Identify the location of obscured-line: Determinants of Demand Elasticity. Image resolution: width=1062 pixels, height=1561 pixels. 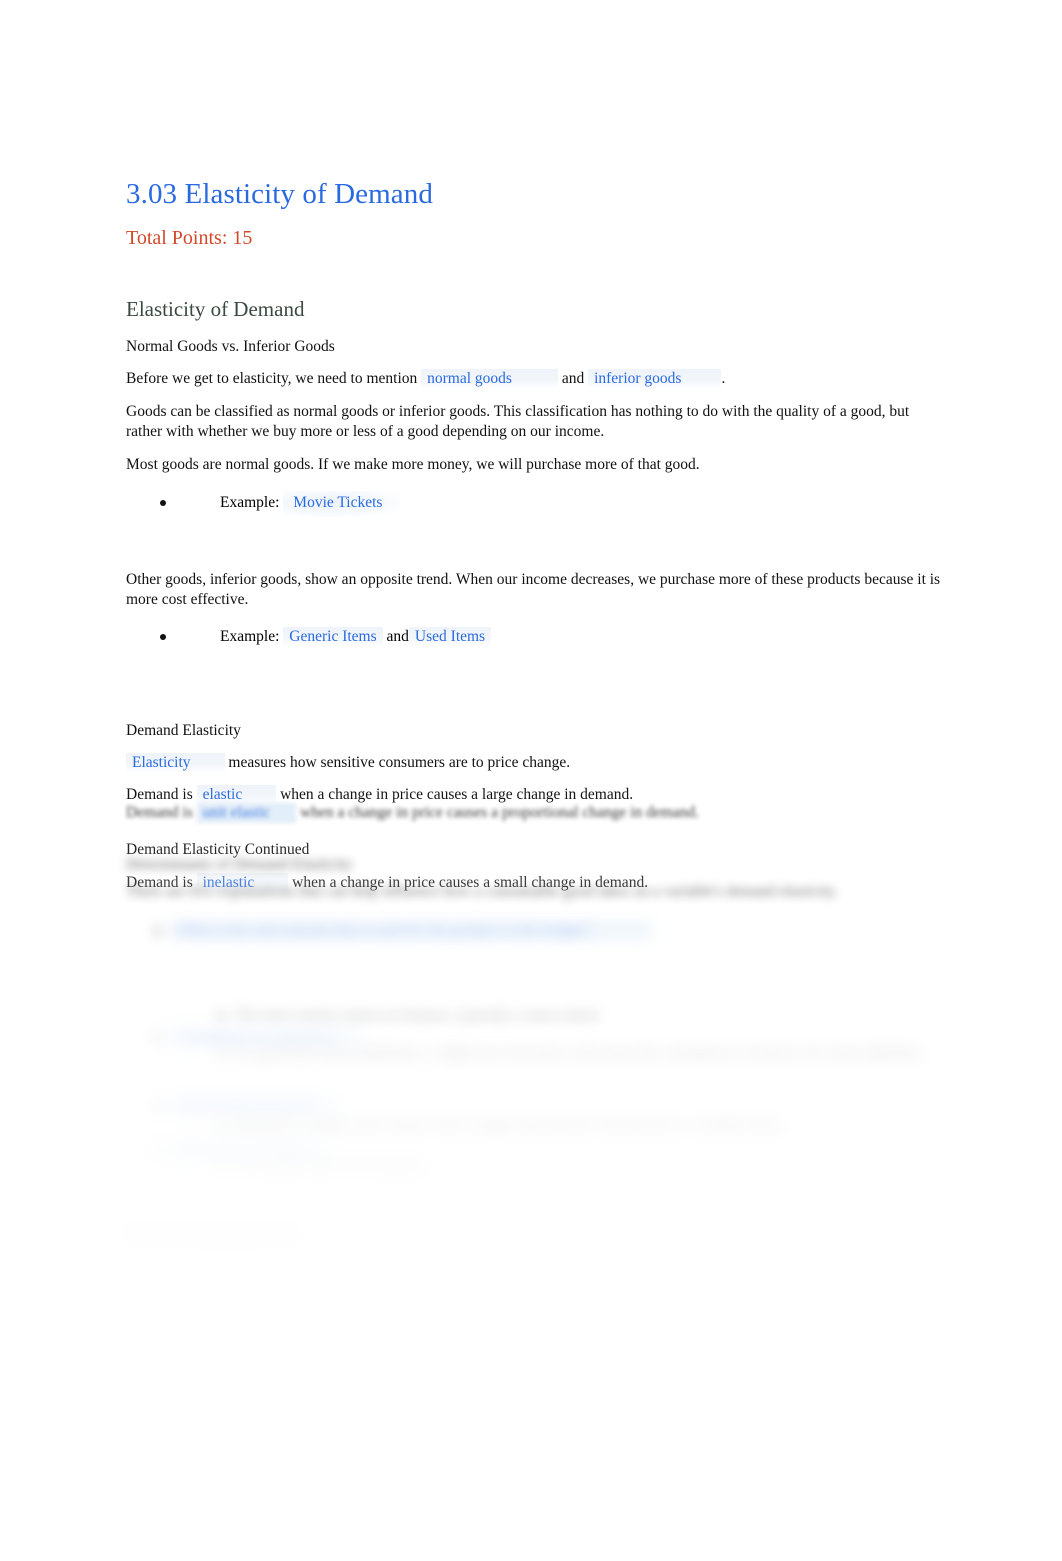
(239, 864).